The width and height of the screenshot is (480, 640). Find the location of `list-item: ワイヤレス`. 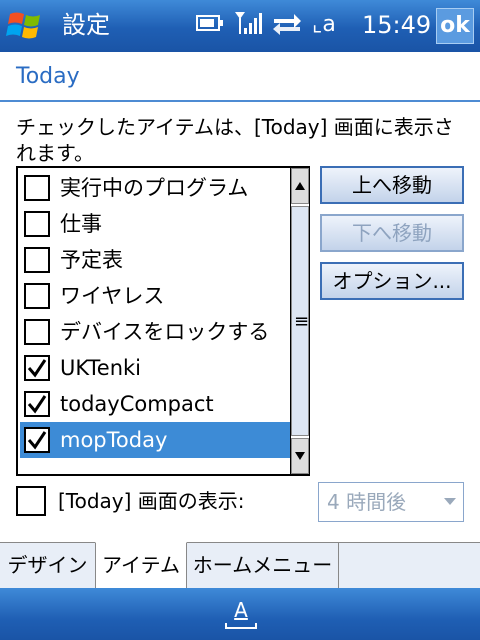

list-item: ワイヤレス is located at coordinates (155, 296).